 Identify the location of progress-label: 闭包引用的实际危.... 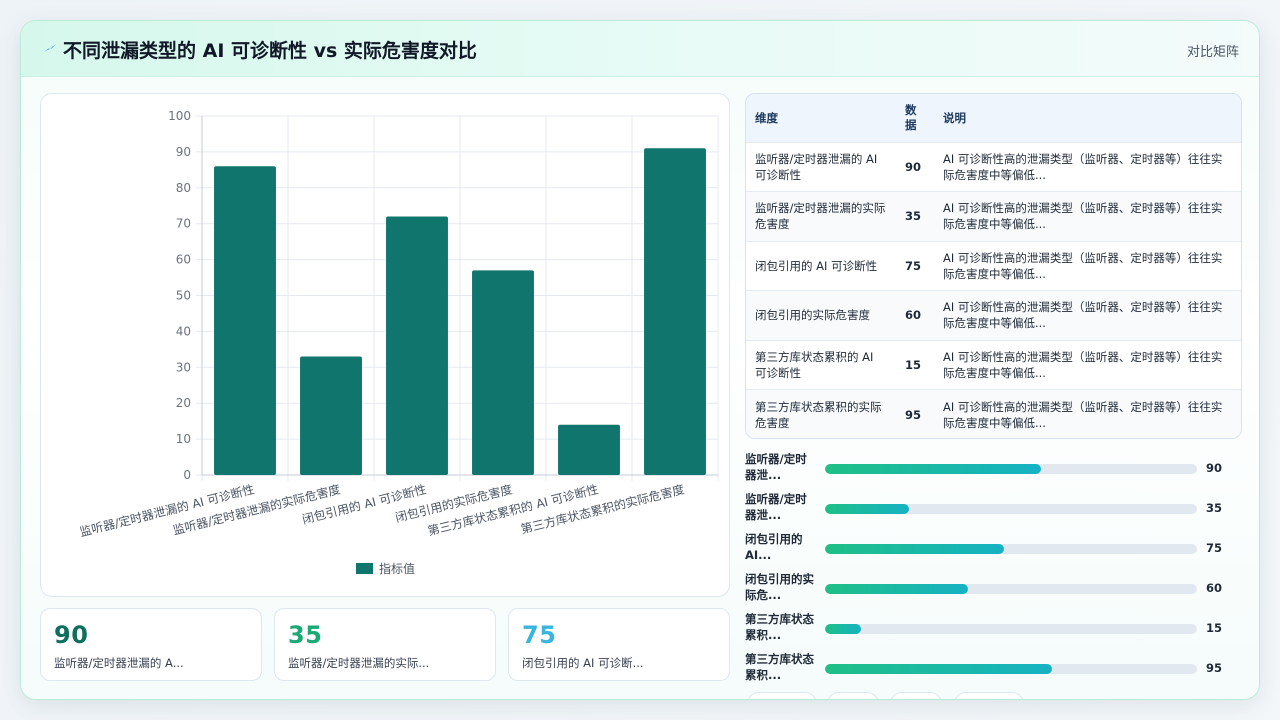
(779, 587).